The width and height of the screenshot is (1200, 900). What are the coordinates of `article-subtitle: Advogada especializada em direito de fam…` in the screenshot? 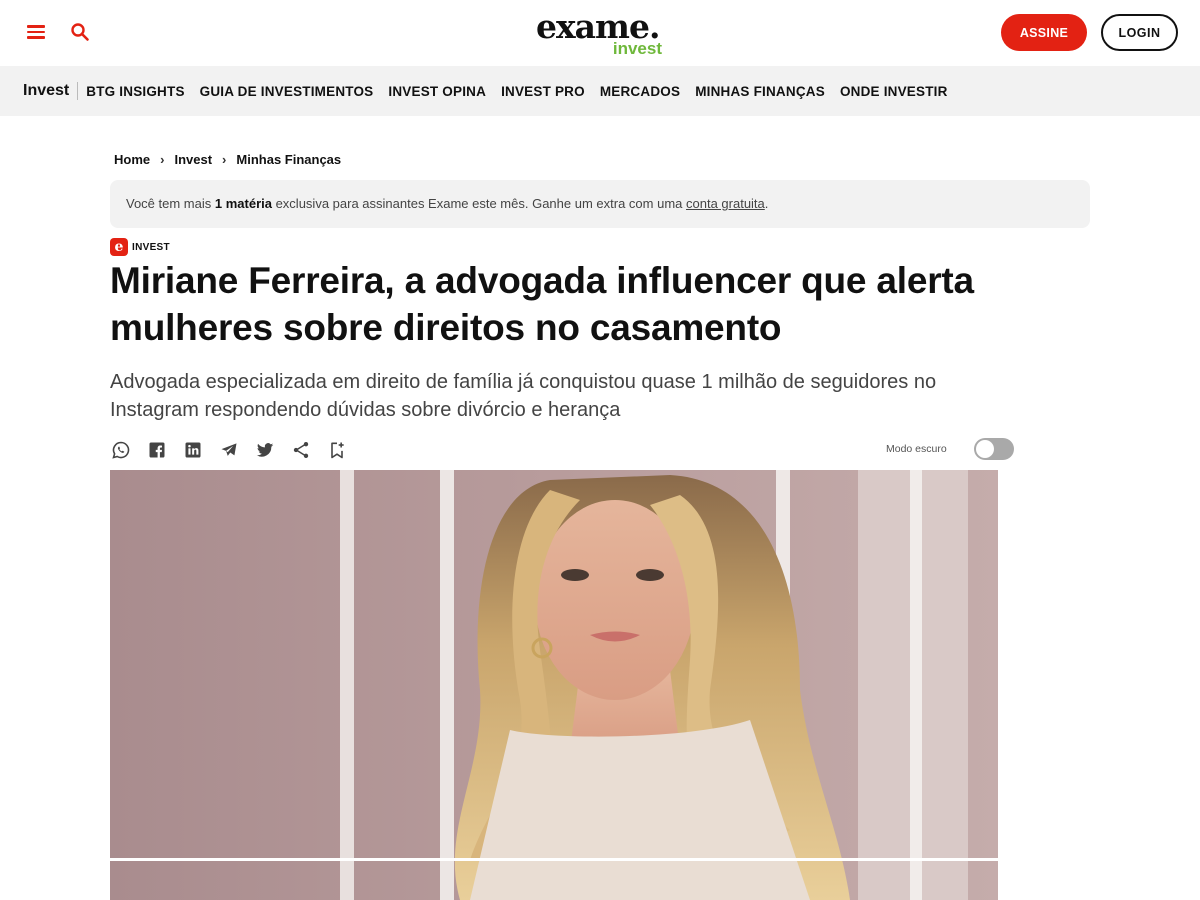 It's located at (523, 396).